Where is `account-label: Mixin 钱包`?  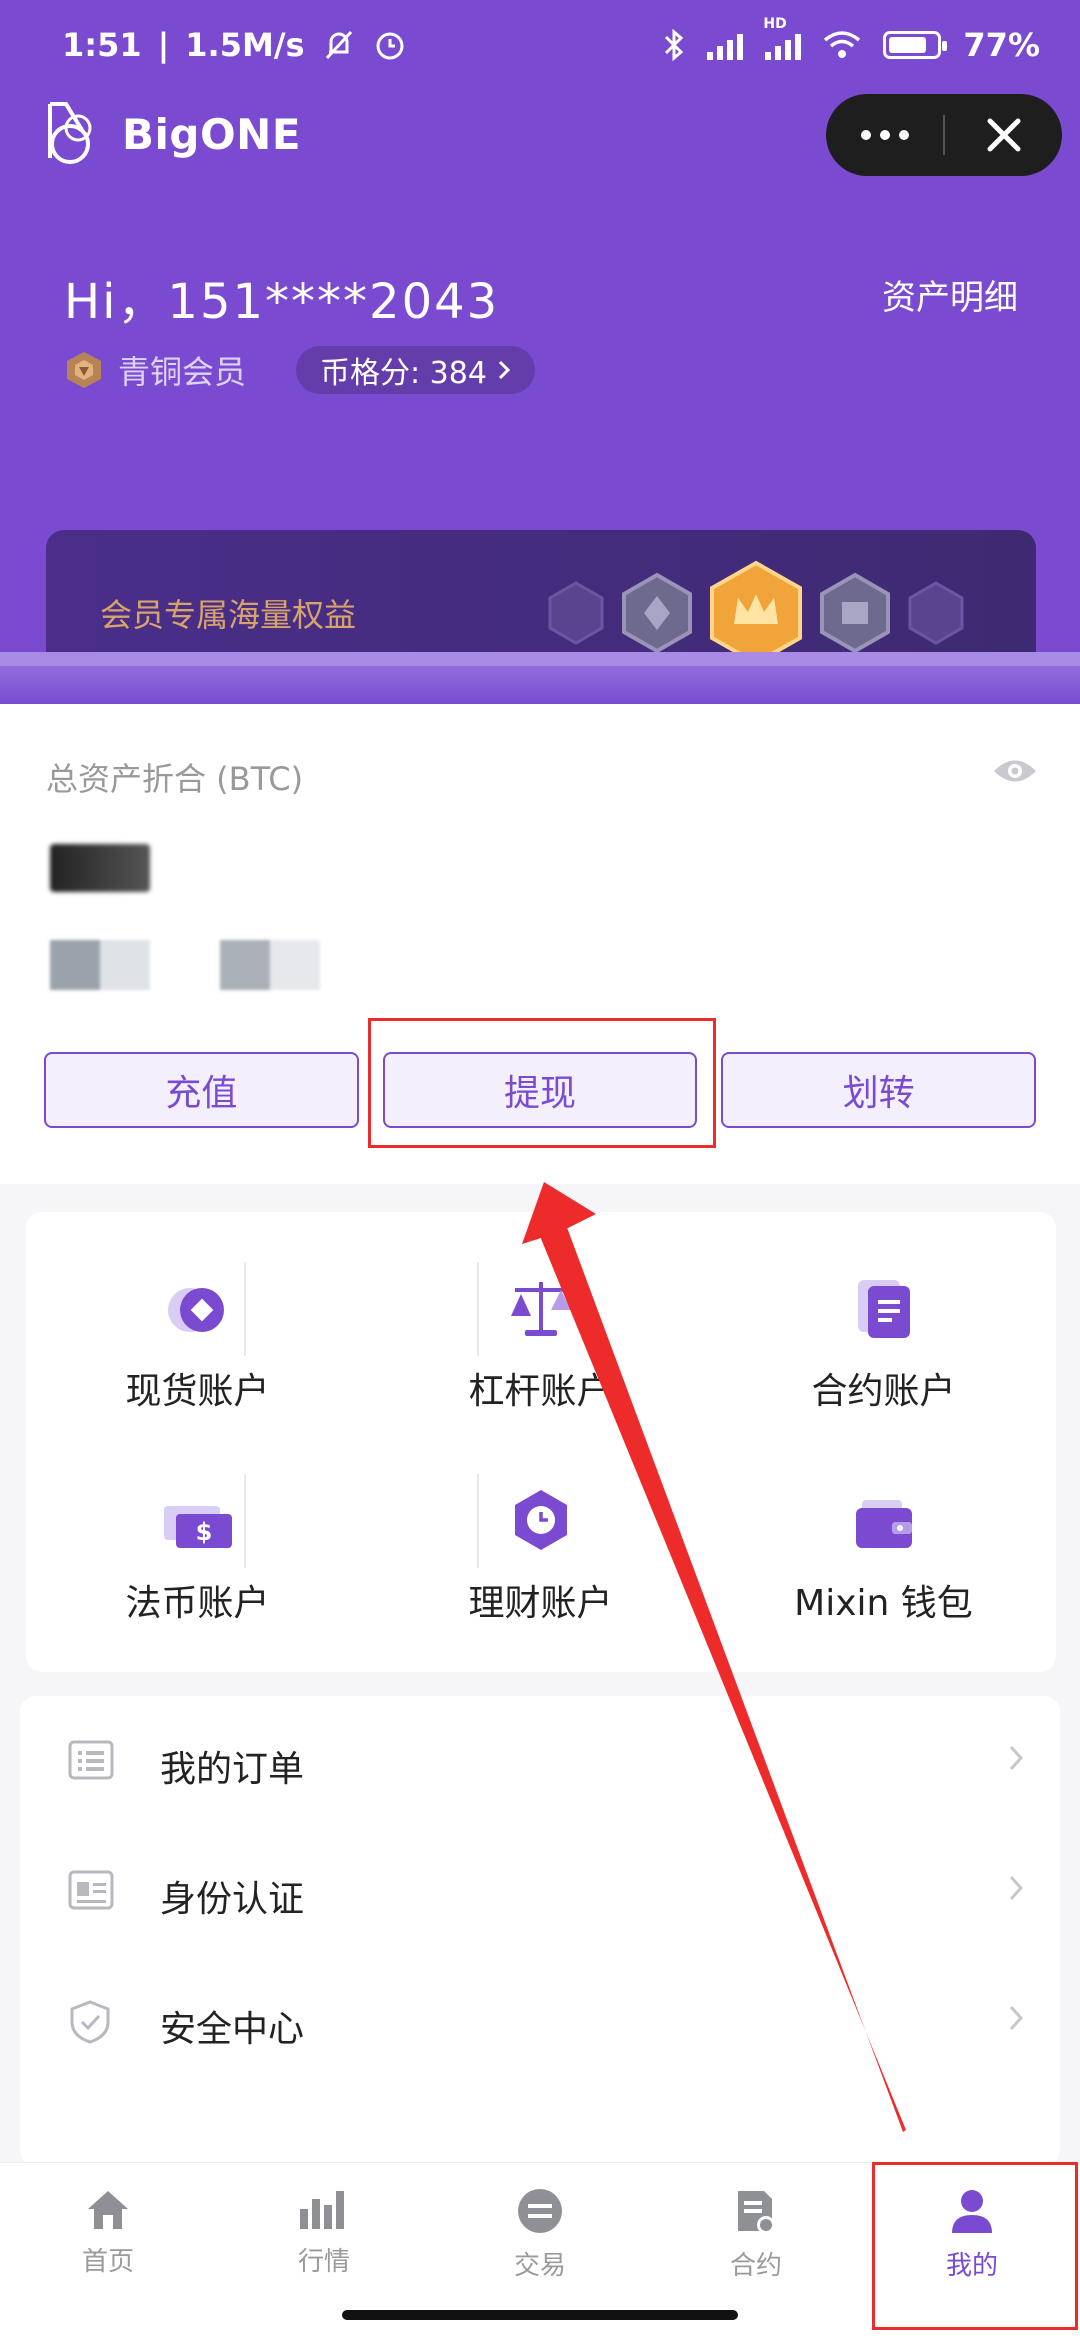 account-label: Mixin 钱包 is located at coordinates (883, 1603).